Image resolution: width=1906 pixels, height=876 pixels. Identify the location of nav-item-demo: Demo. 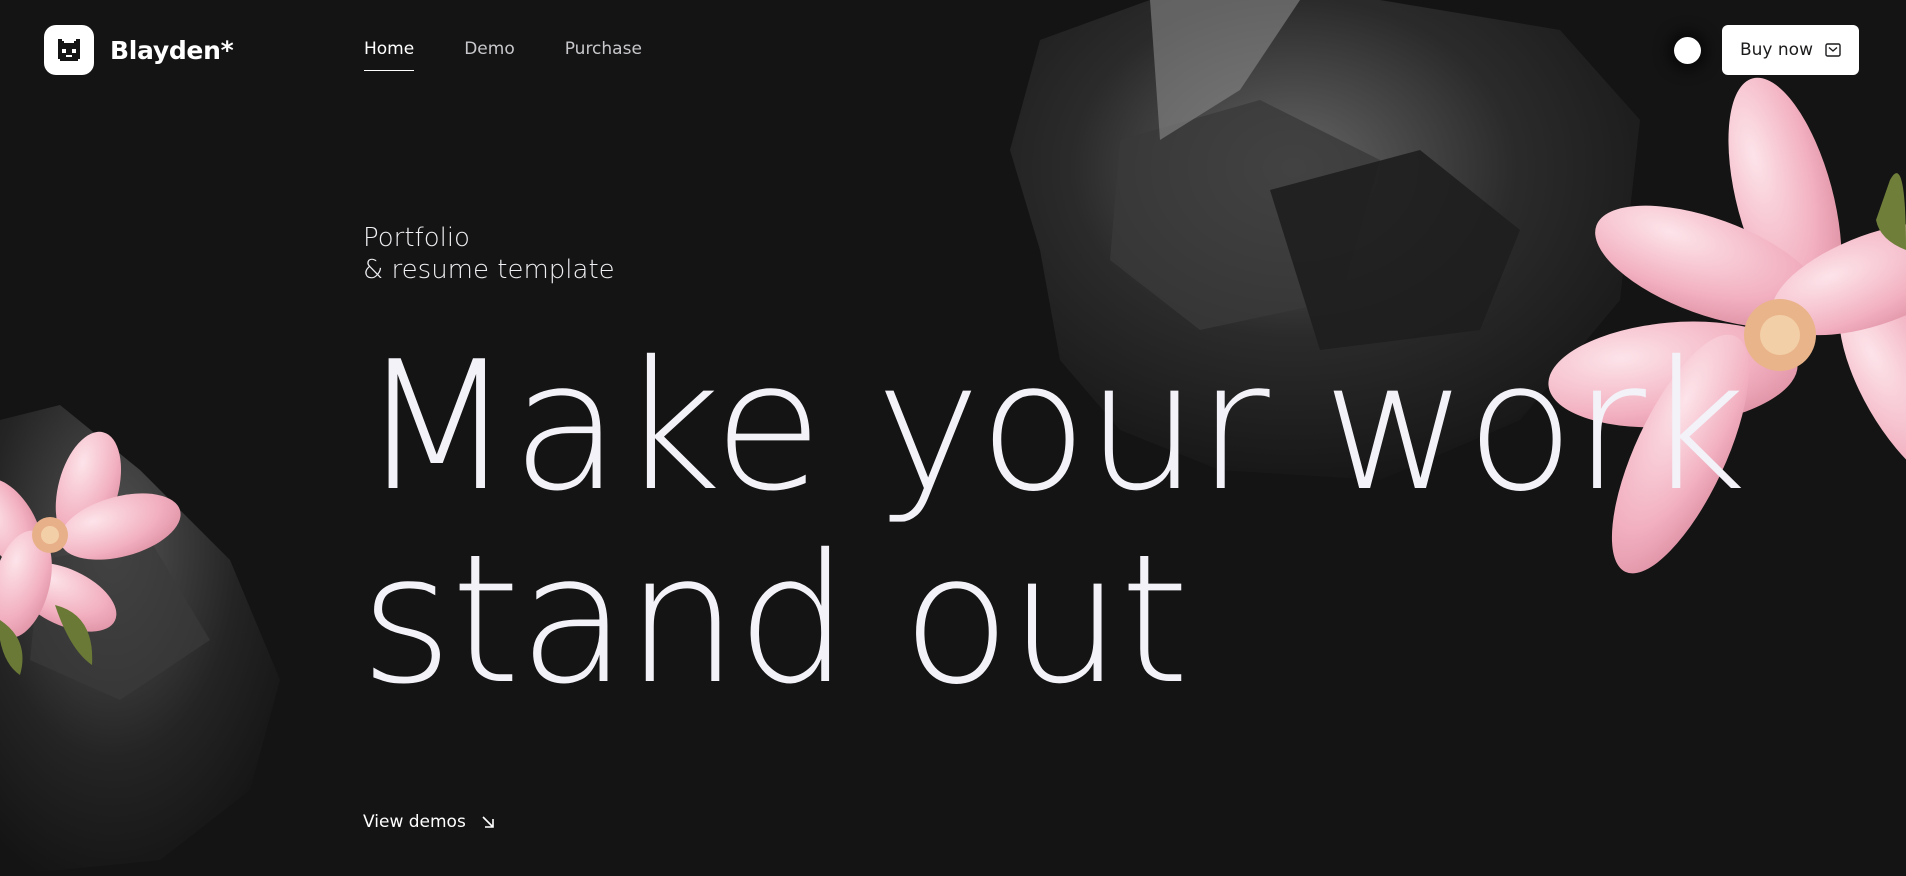
(489, 55).